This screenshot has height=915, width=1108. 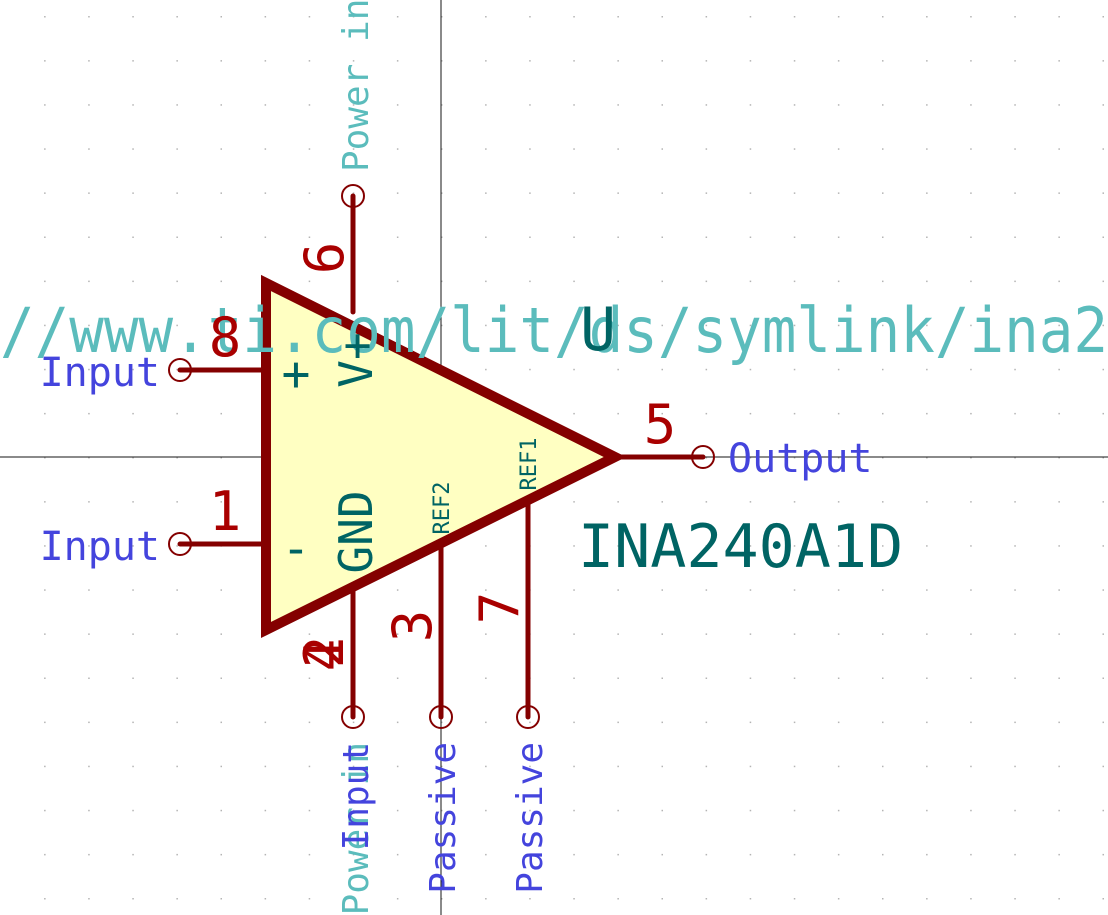 What do you see at coordinates (740, 547) in the screenshot?
I see `value-field: INA240A1D` at bounding box center [740, 547].